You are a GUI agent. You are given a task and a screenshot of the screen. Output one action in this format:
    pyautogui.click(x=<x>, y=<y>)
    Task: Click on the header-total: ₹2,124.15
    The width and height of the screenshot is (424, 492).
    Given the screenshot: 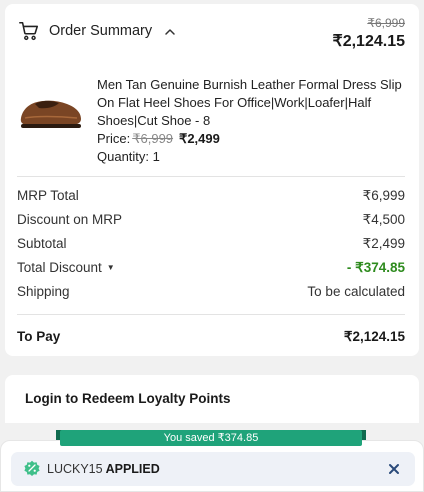 What is the action you would take?
    pyautogui.click(x=368, y=41)
    